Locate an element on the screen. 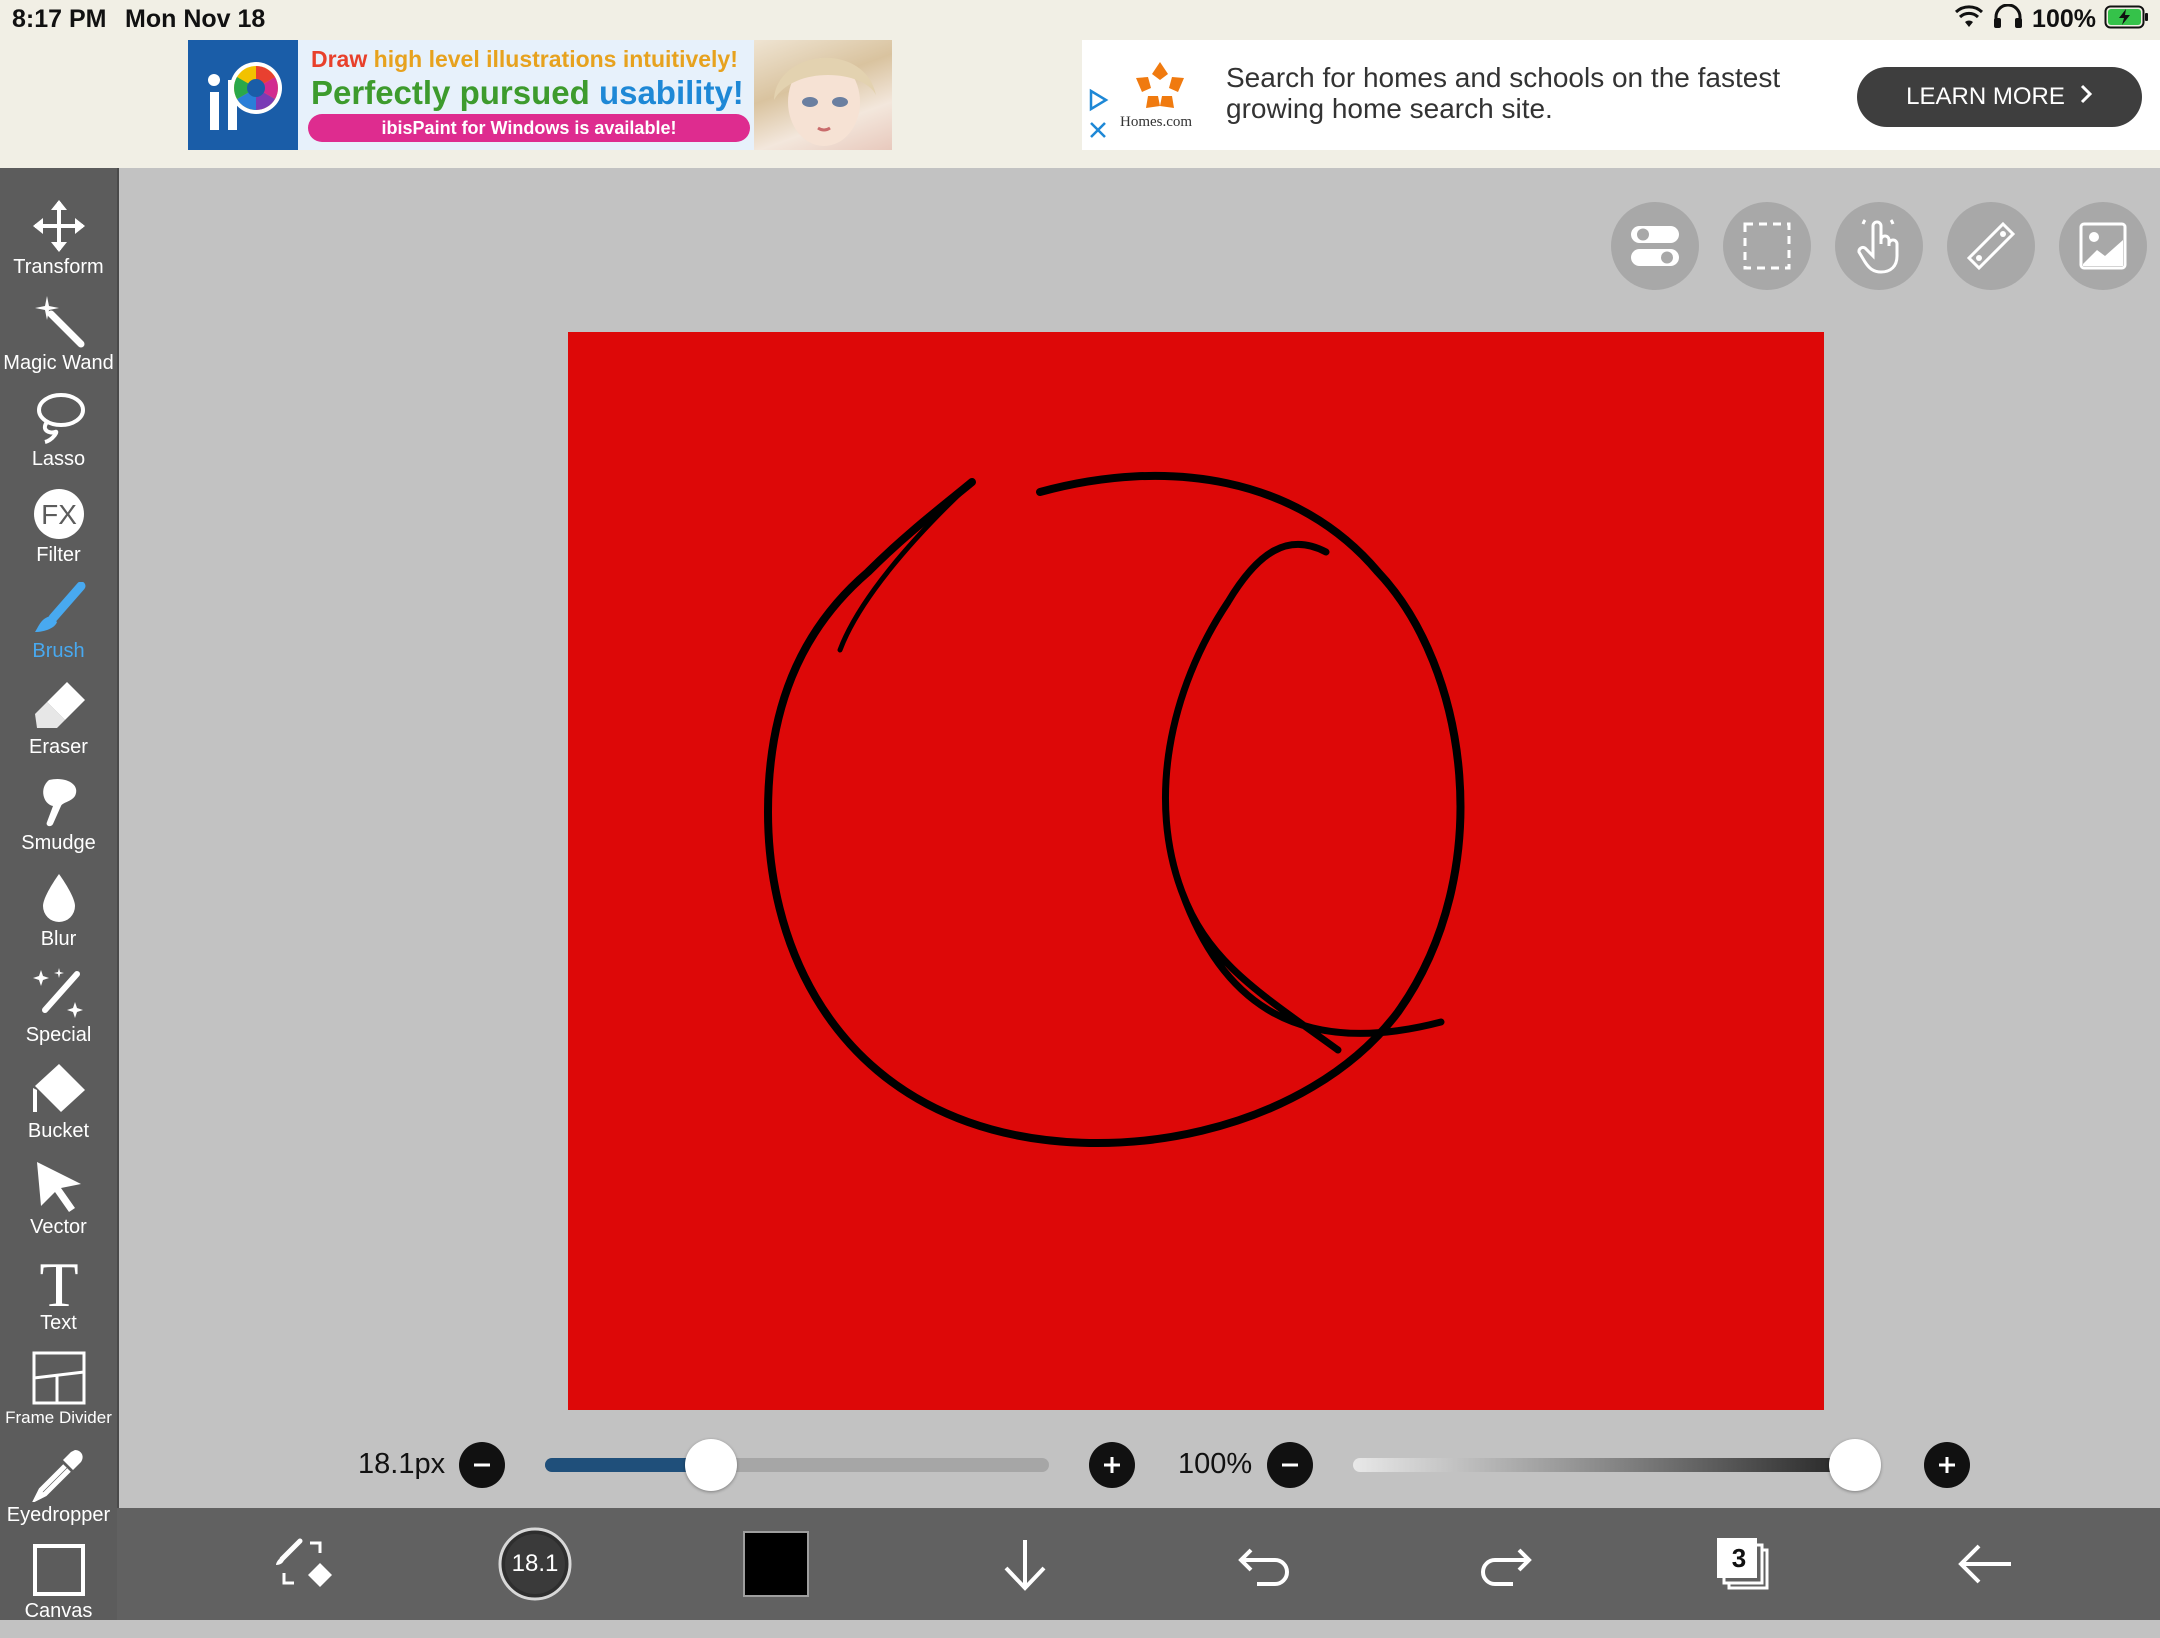  tool-magic-wand: Magic Wand is located at coordinates (58, 342).